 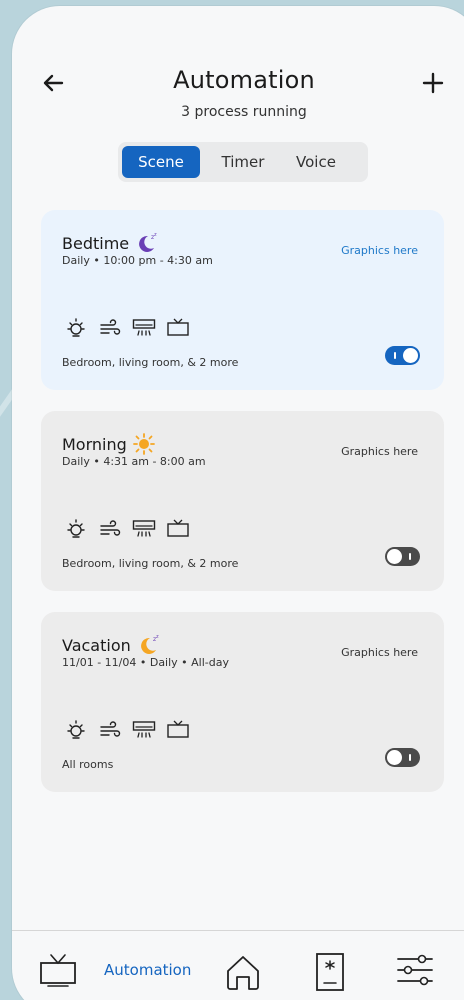 I want to click on nav-remote, so click(x=330, y=972).